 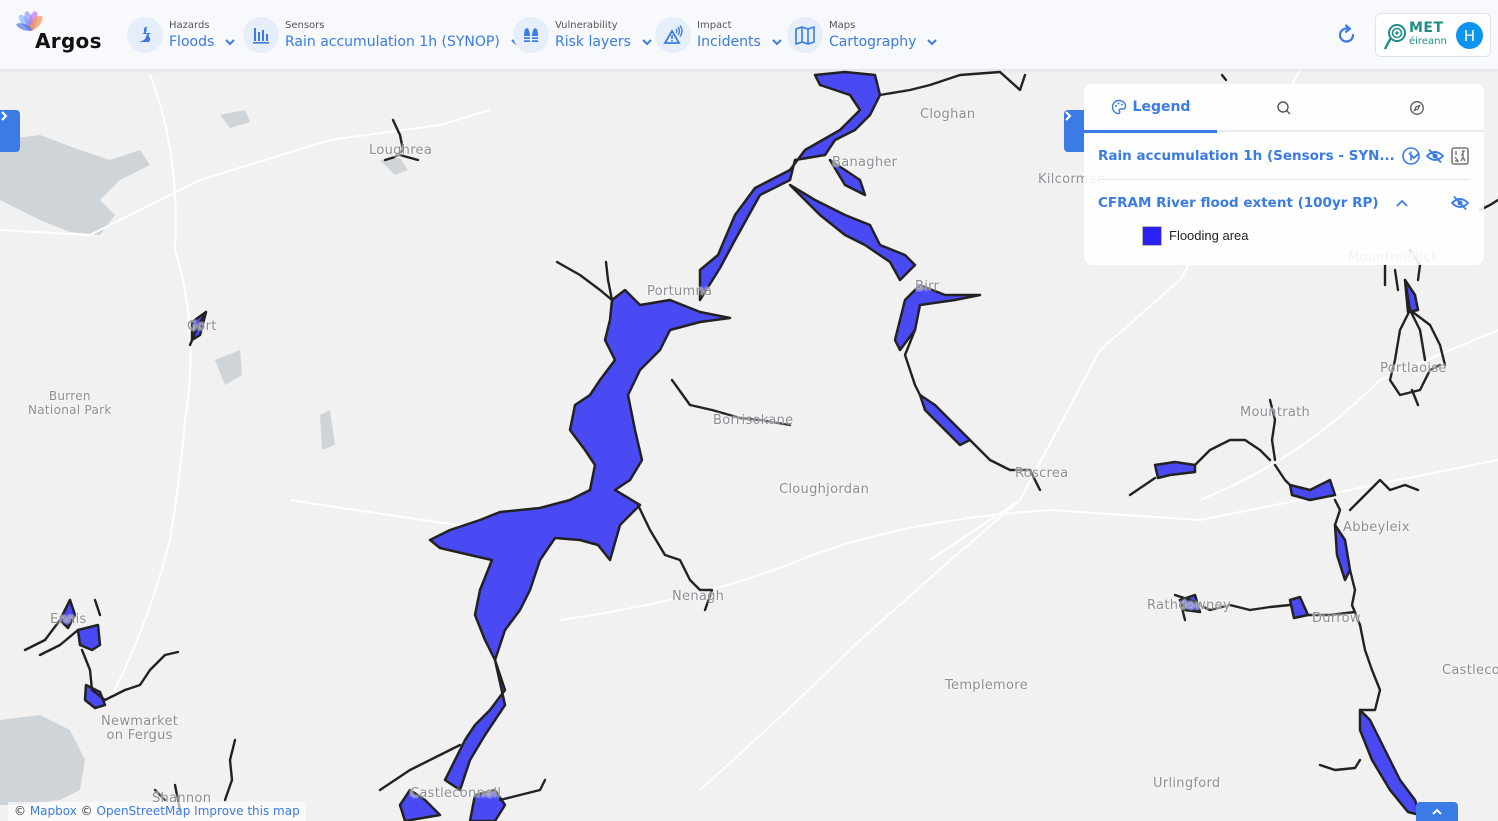 What do you see at coordinates (873, 41) in the screenshot?
I see `nav-selected-value: Cartography` at bounding box center [873, 41].